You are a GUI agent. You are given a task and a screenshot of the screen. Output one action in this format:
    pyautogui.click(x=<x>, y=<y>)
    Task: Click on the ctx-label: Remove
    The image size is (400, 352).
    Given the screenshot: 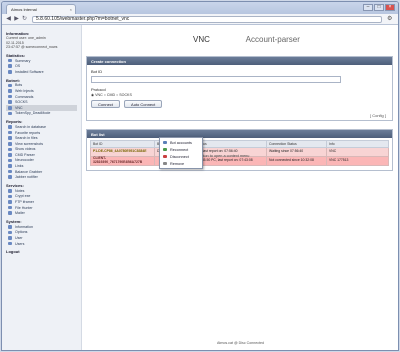 What is the action you would take?
    pyautogui.click(x=177, y=163)
    